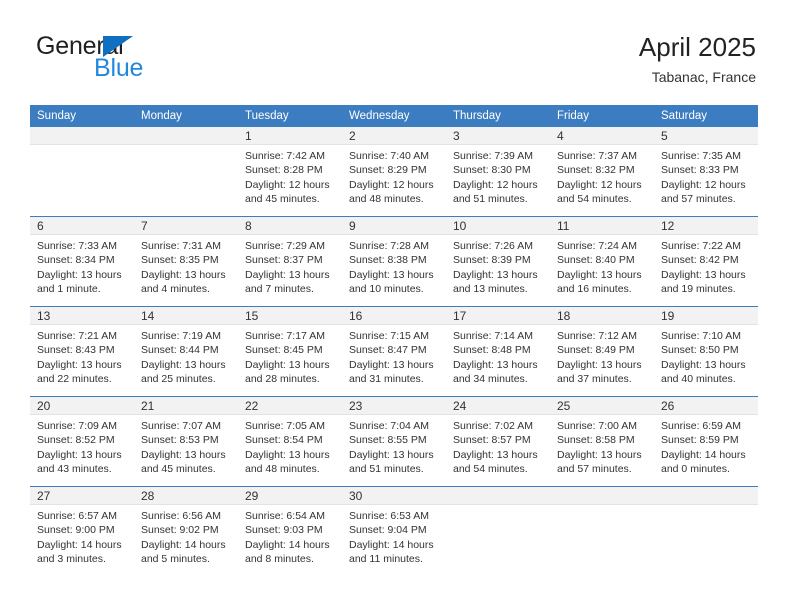 The height and width of the screenshot is (612, 792). What do you see at coordinates (596, 440) in the screenshot?
I see `sunset-text: Sunset: 8:58 PM` at bounding box center [596, 440].